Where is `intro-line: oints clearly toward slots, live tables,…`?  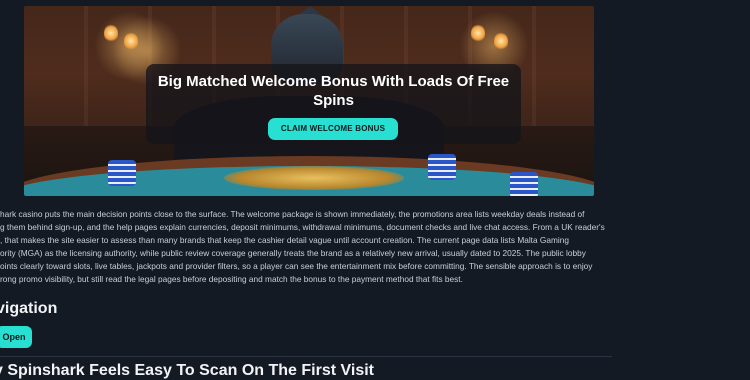 intro-line: oints clearly toward slots, live tables,… is located at coordinates (296, 266).